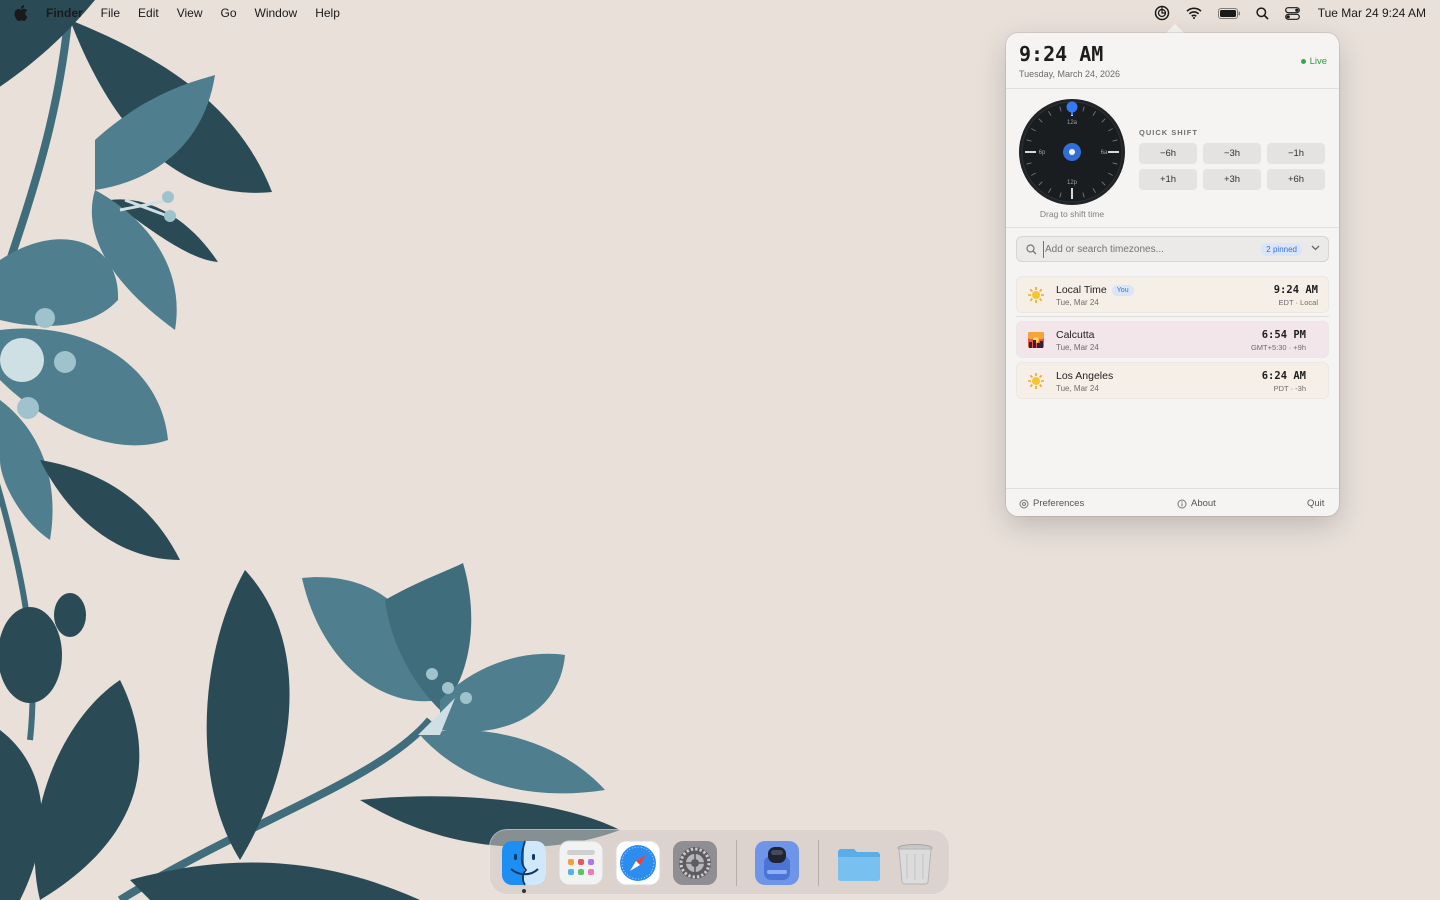  I want to click on dial-label-right: 6a, so click(1104, 153).